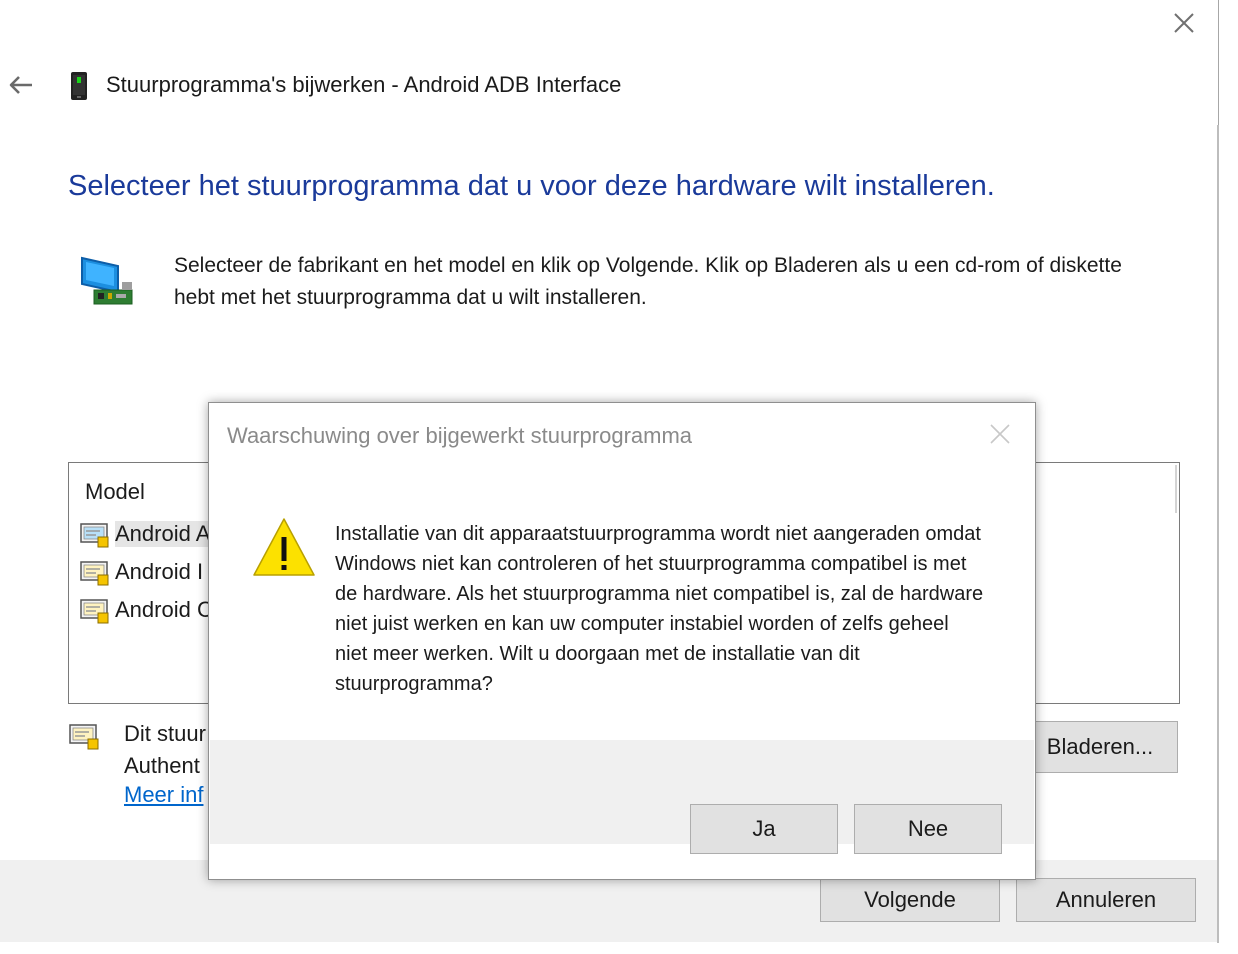  Describe the element at coordinates (165, 733) in the screenshot. I see `signature-line-1: Dit stuur` at that location.